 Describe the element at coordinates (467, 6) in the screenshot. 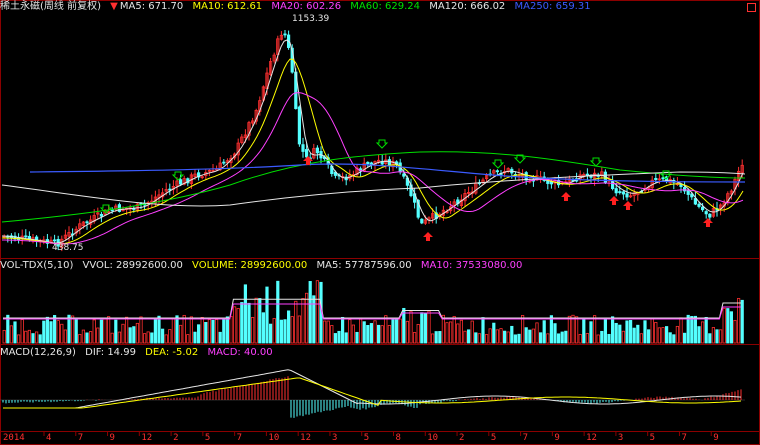

I see `ma120-value: MA120: 666.02` at that location.